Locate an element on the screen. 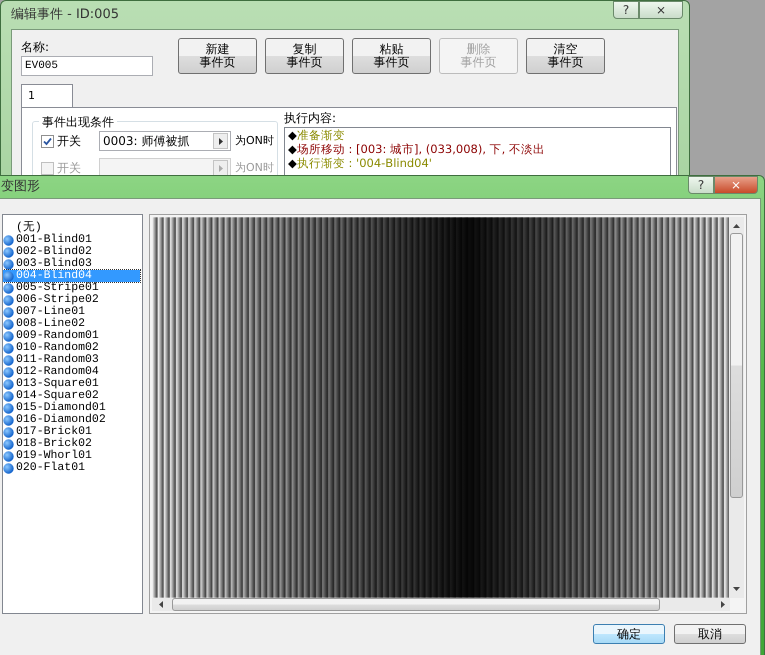 This screenshot has height=655, width=765. list-item: 003-Blind03 is located at coordinates (71, 264).